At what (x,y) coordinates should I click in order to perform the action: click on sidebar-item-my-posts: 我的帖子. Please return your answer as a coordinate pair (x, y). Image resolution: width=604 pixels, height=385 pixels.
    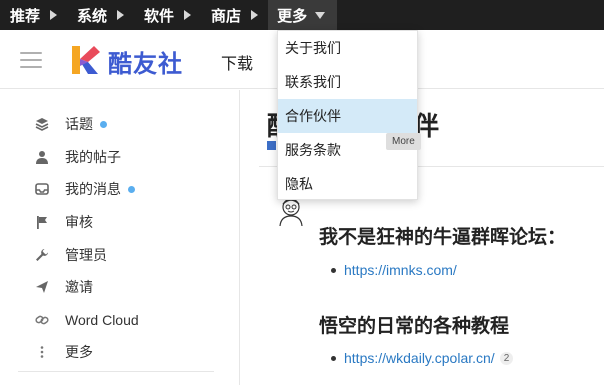
    Looking at the image, I should click on (77, 157).